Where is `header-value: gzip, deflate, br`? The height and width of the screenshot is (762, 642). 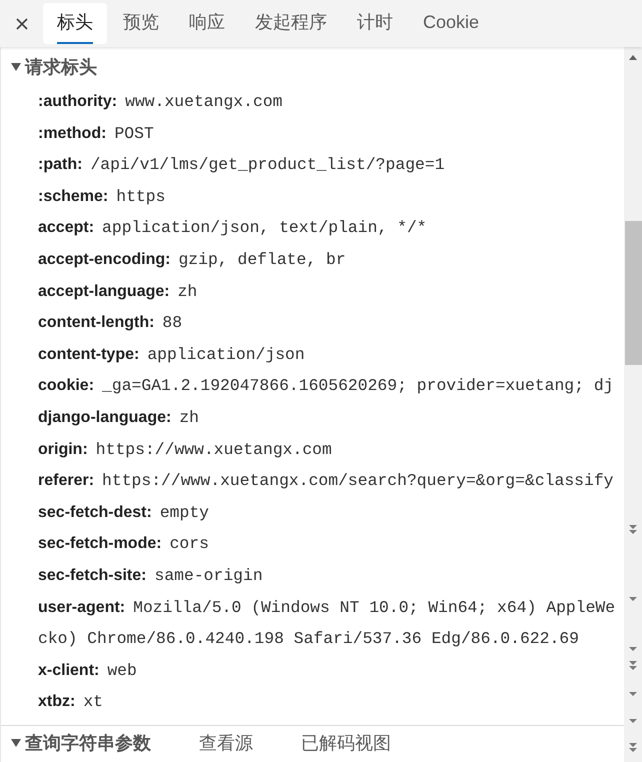 header-value: gzip, deflate, br is located at coordinates (262, 259).